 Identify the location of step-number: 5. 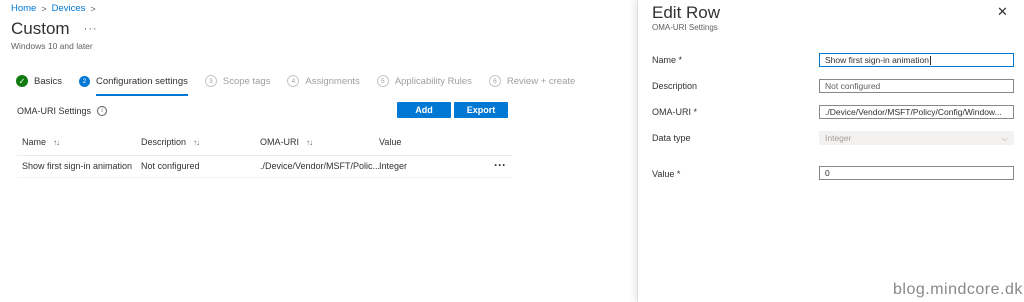
(382, 81).